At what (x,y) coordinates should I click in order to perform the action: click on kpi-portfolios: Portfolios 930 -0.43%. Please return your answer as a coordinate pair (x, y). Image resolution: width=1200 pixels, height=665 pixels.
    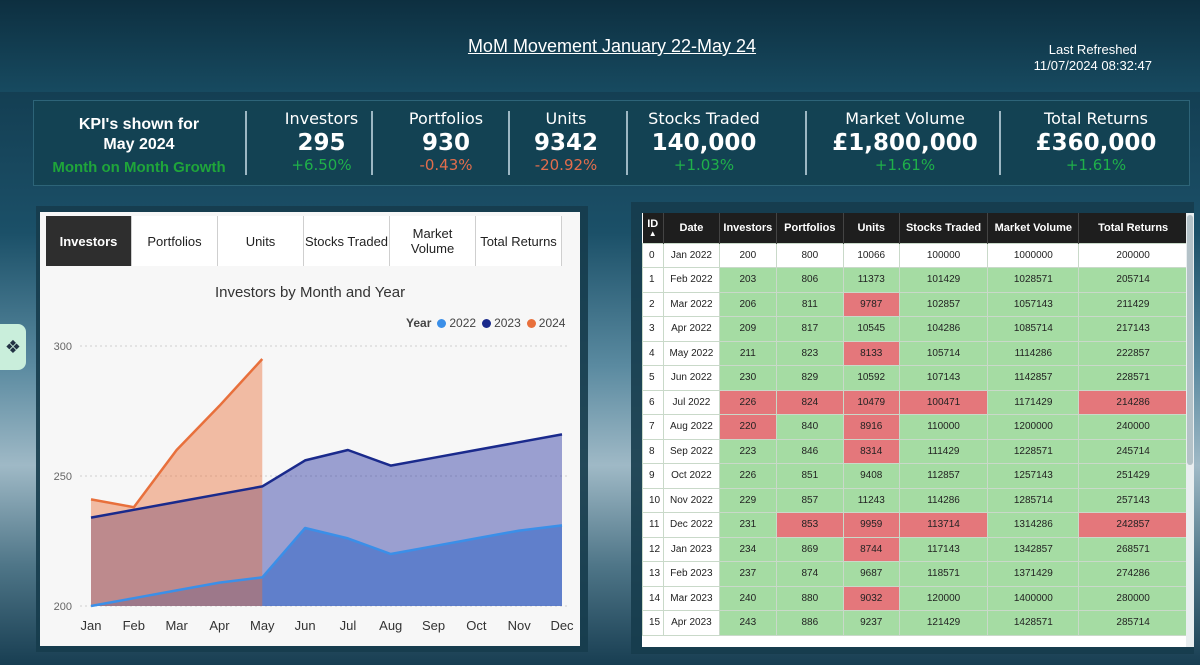
    Looking at the image, I should click on (446, 141).